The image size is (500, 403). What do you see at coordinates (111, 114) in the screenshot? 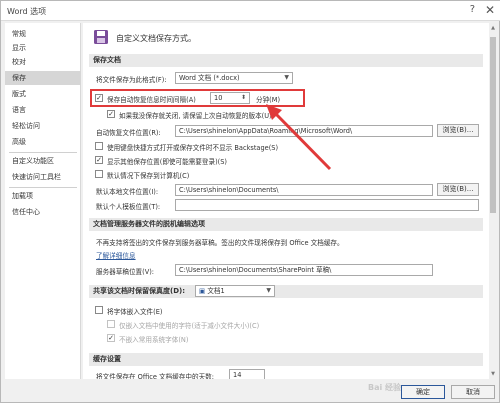
I see `keep-last-version-checkbox: ✓` at bounding box center [111, 114].